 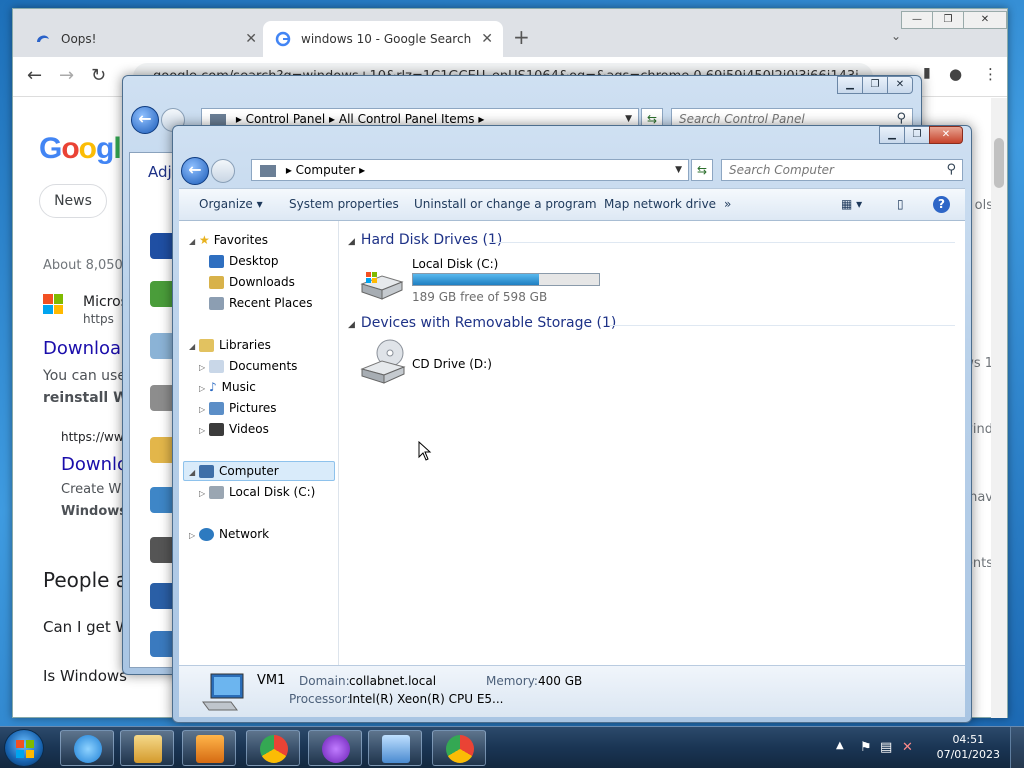 What do you see at coordinates (216, 429) in the screenshot?
I see `videos-icon` at bounding box center [216, 429].